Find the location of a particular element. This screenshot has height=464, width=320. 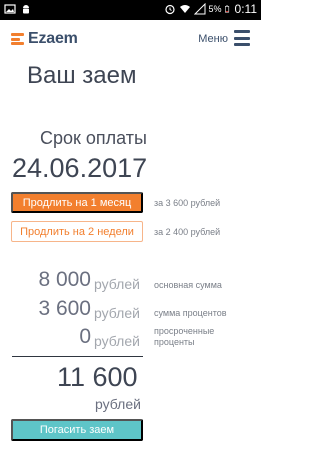

no-signal-icon is located at coordinates (199, 9).